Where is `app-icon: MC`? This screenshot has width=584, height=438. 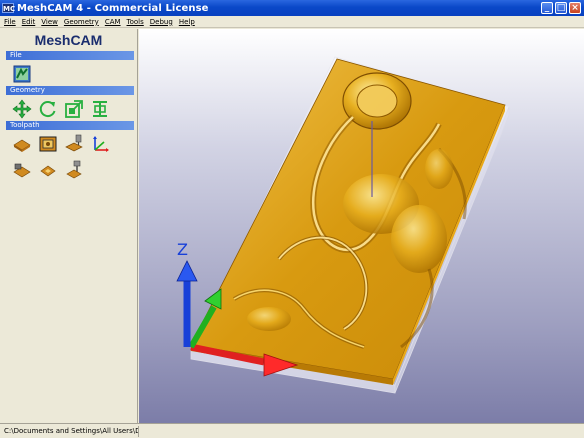 app-icon: MC is located at coordinates (8, 8).